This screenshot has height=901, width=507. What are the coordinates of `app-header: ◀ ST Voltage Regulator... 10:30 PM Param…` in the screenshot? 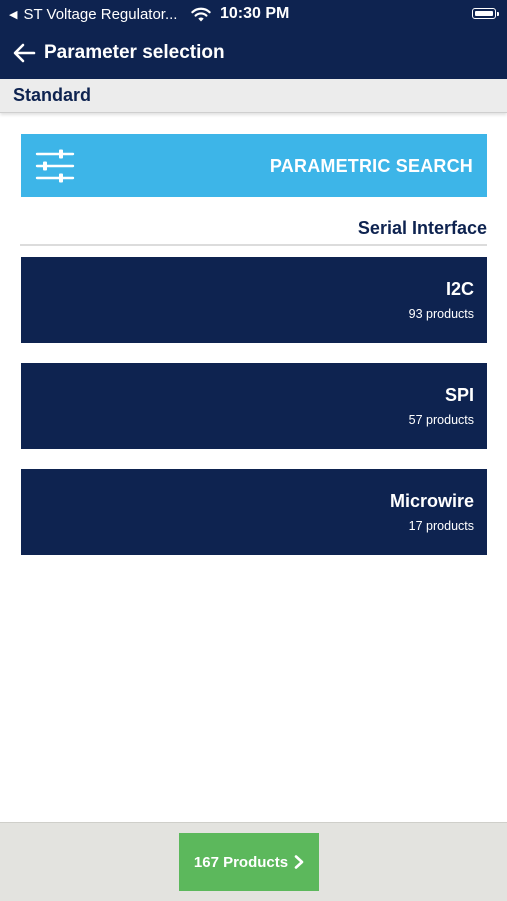 It's located at (253, 39).